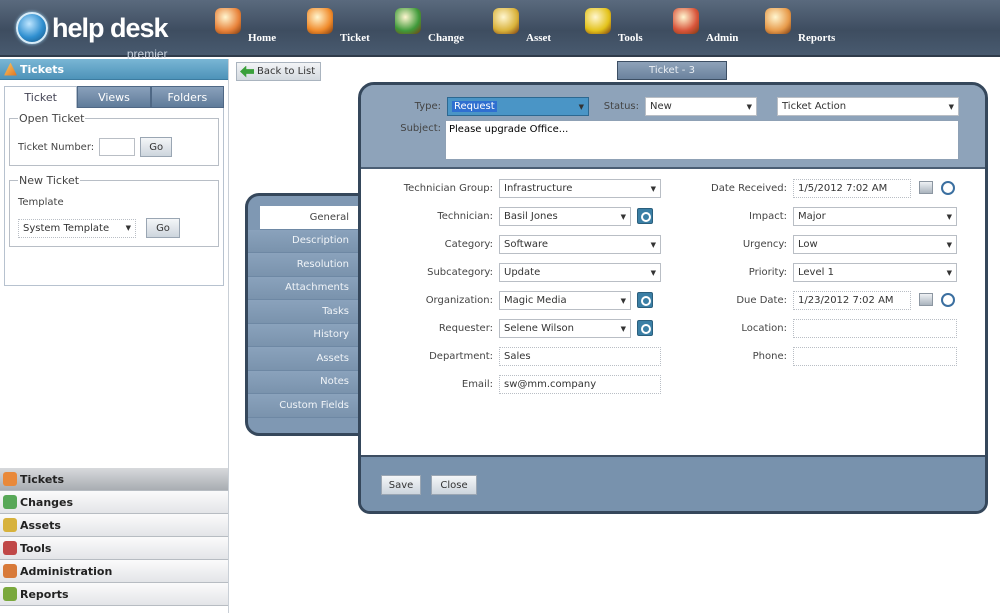 This screenshot has width=1000, height=613. What do you see at coordinates (304, 335) in the screenshot?
I see `side-tab-history: History` at bounding box center [304, 335].